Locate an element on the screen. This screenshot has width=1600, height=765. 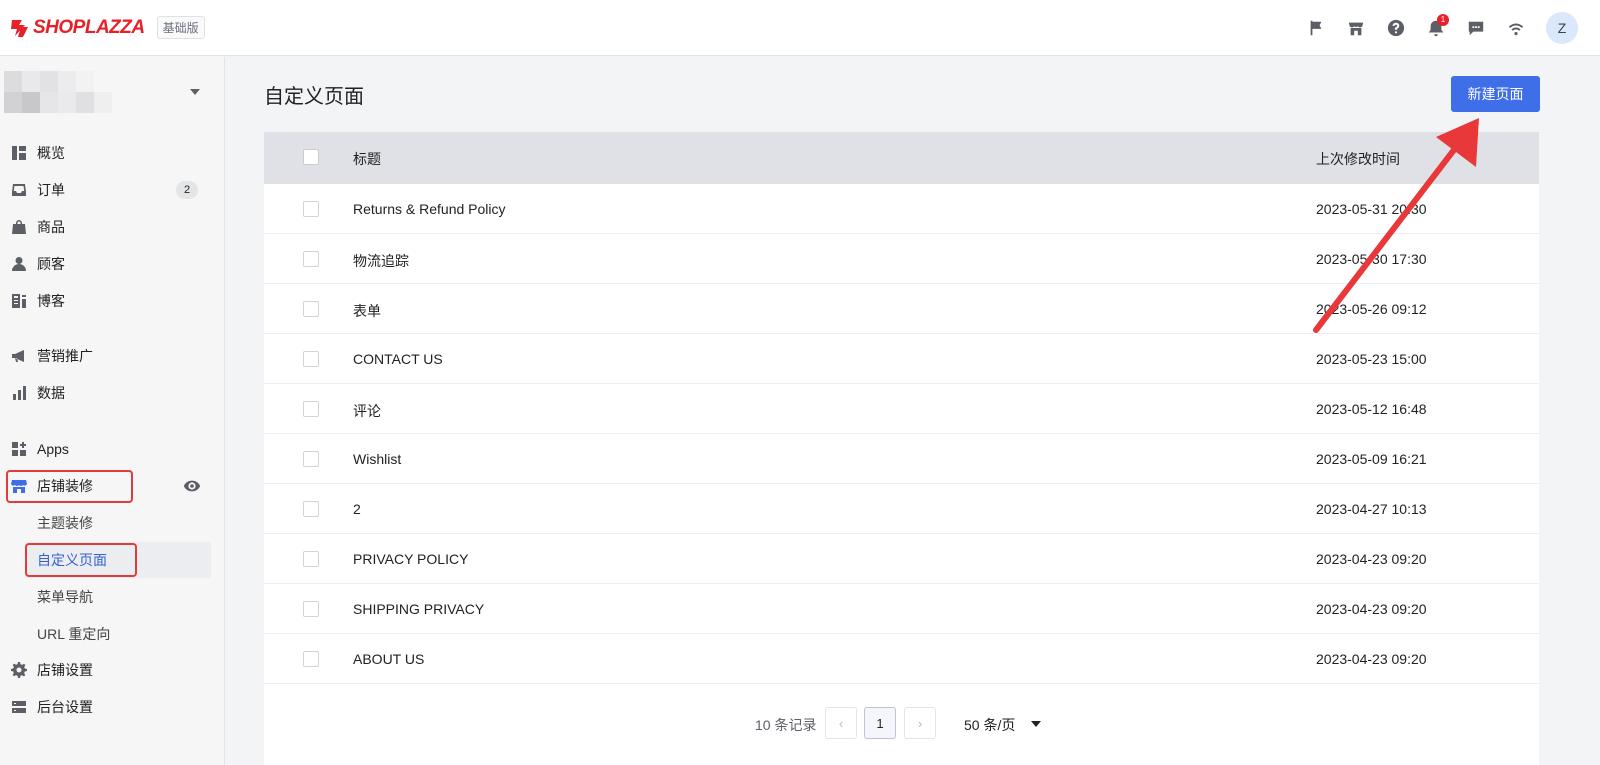
sidebar-subitem-label: URL 重定向 is located at coordinates (74, 634).